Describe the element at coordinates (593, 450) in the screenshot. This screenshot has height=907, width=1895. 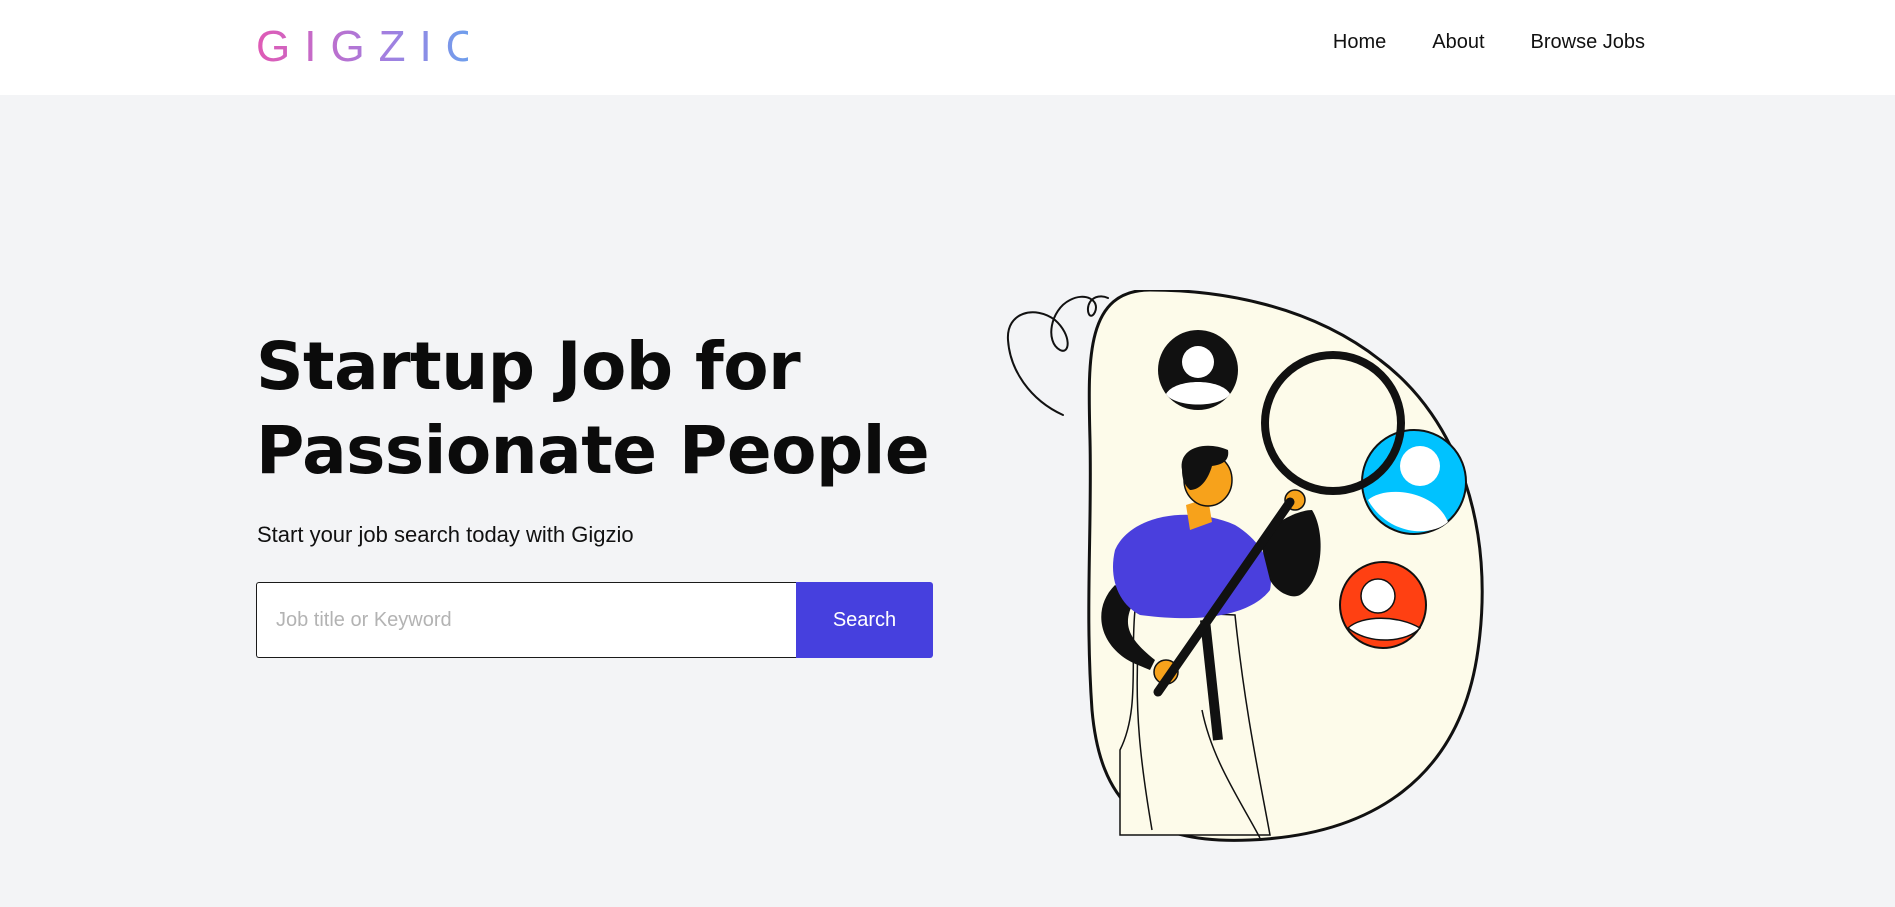
I see `headline-line-2: Passionate People` at that location.